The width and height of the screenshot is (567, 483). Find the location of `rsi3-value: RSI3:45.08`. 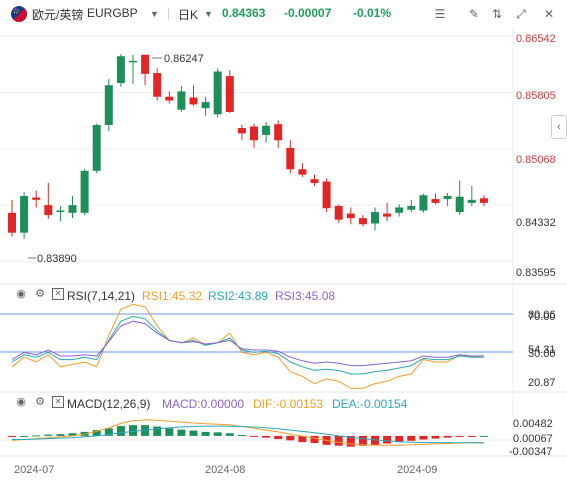

rsi3-value: RSI3:45.08 is located at coordinates (305, 296).